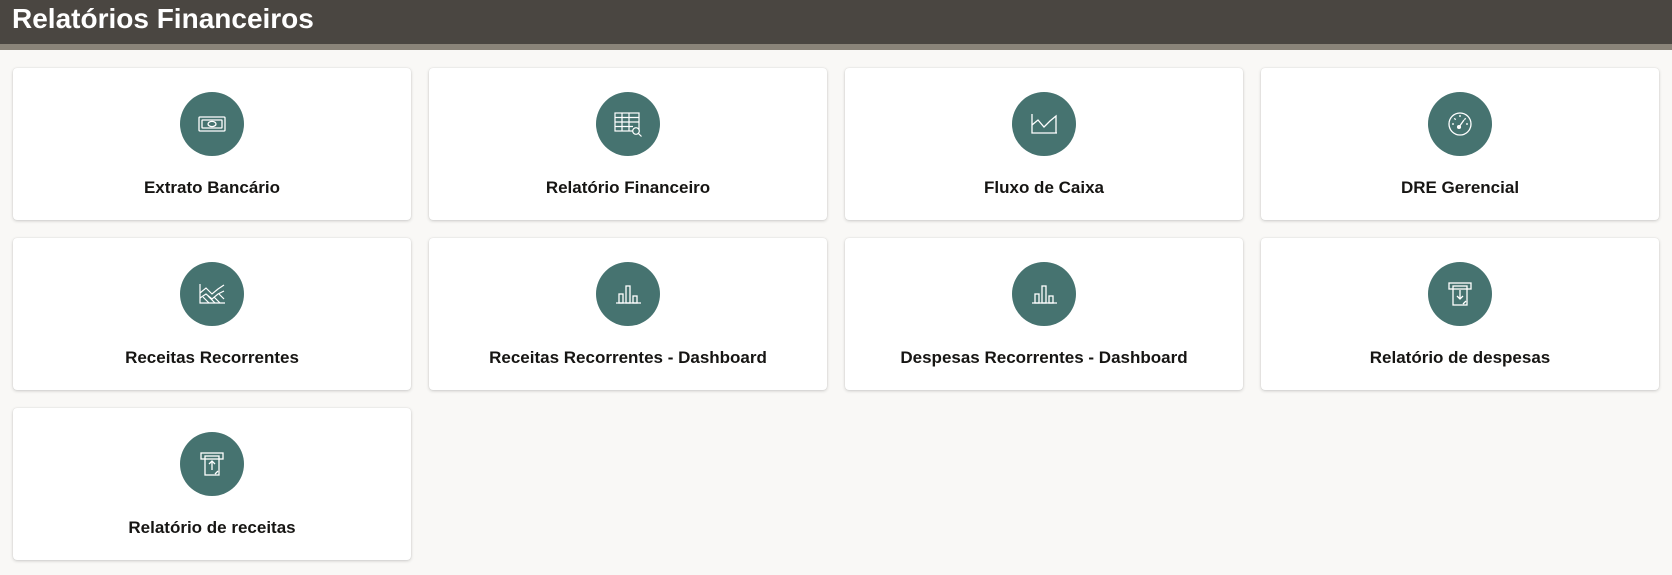 This screenshot has height=575, width=1672. Describe the element at coordinates (1044, 357) in the screenshot. I see `card-label: Despesas Recorrentes - Dashboard` at that location.